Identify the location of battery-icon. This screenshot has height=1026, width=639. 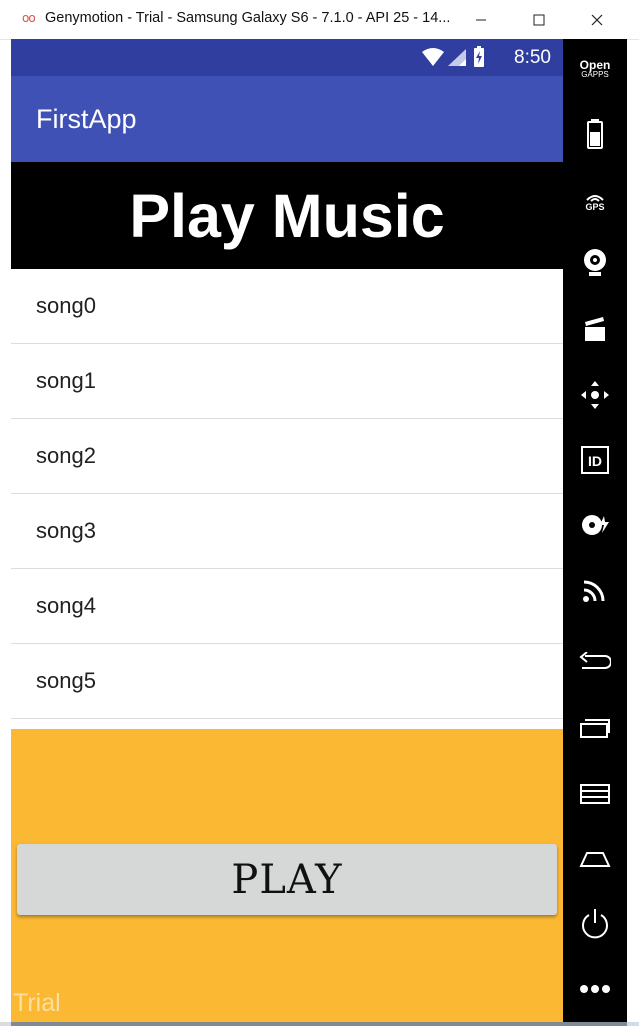
(595, 134).